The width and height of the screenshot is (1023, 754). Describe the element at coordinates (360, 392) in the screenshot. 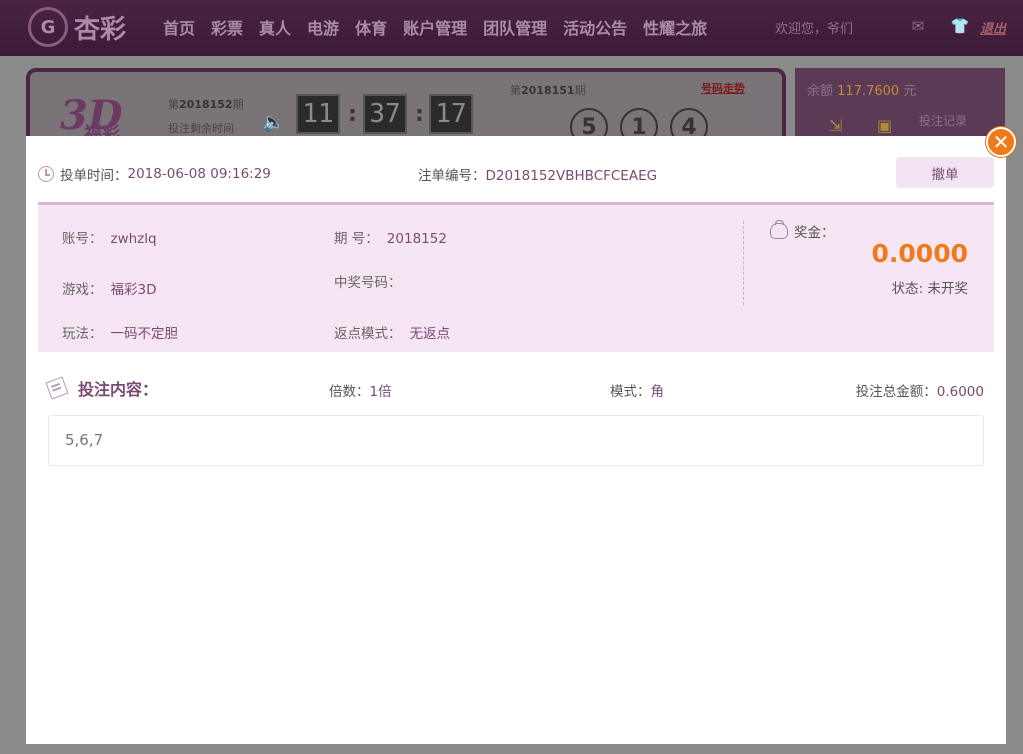

I see `multiple-field: 倍数：1倍` at that location.